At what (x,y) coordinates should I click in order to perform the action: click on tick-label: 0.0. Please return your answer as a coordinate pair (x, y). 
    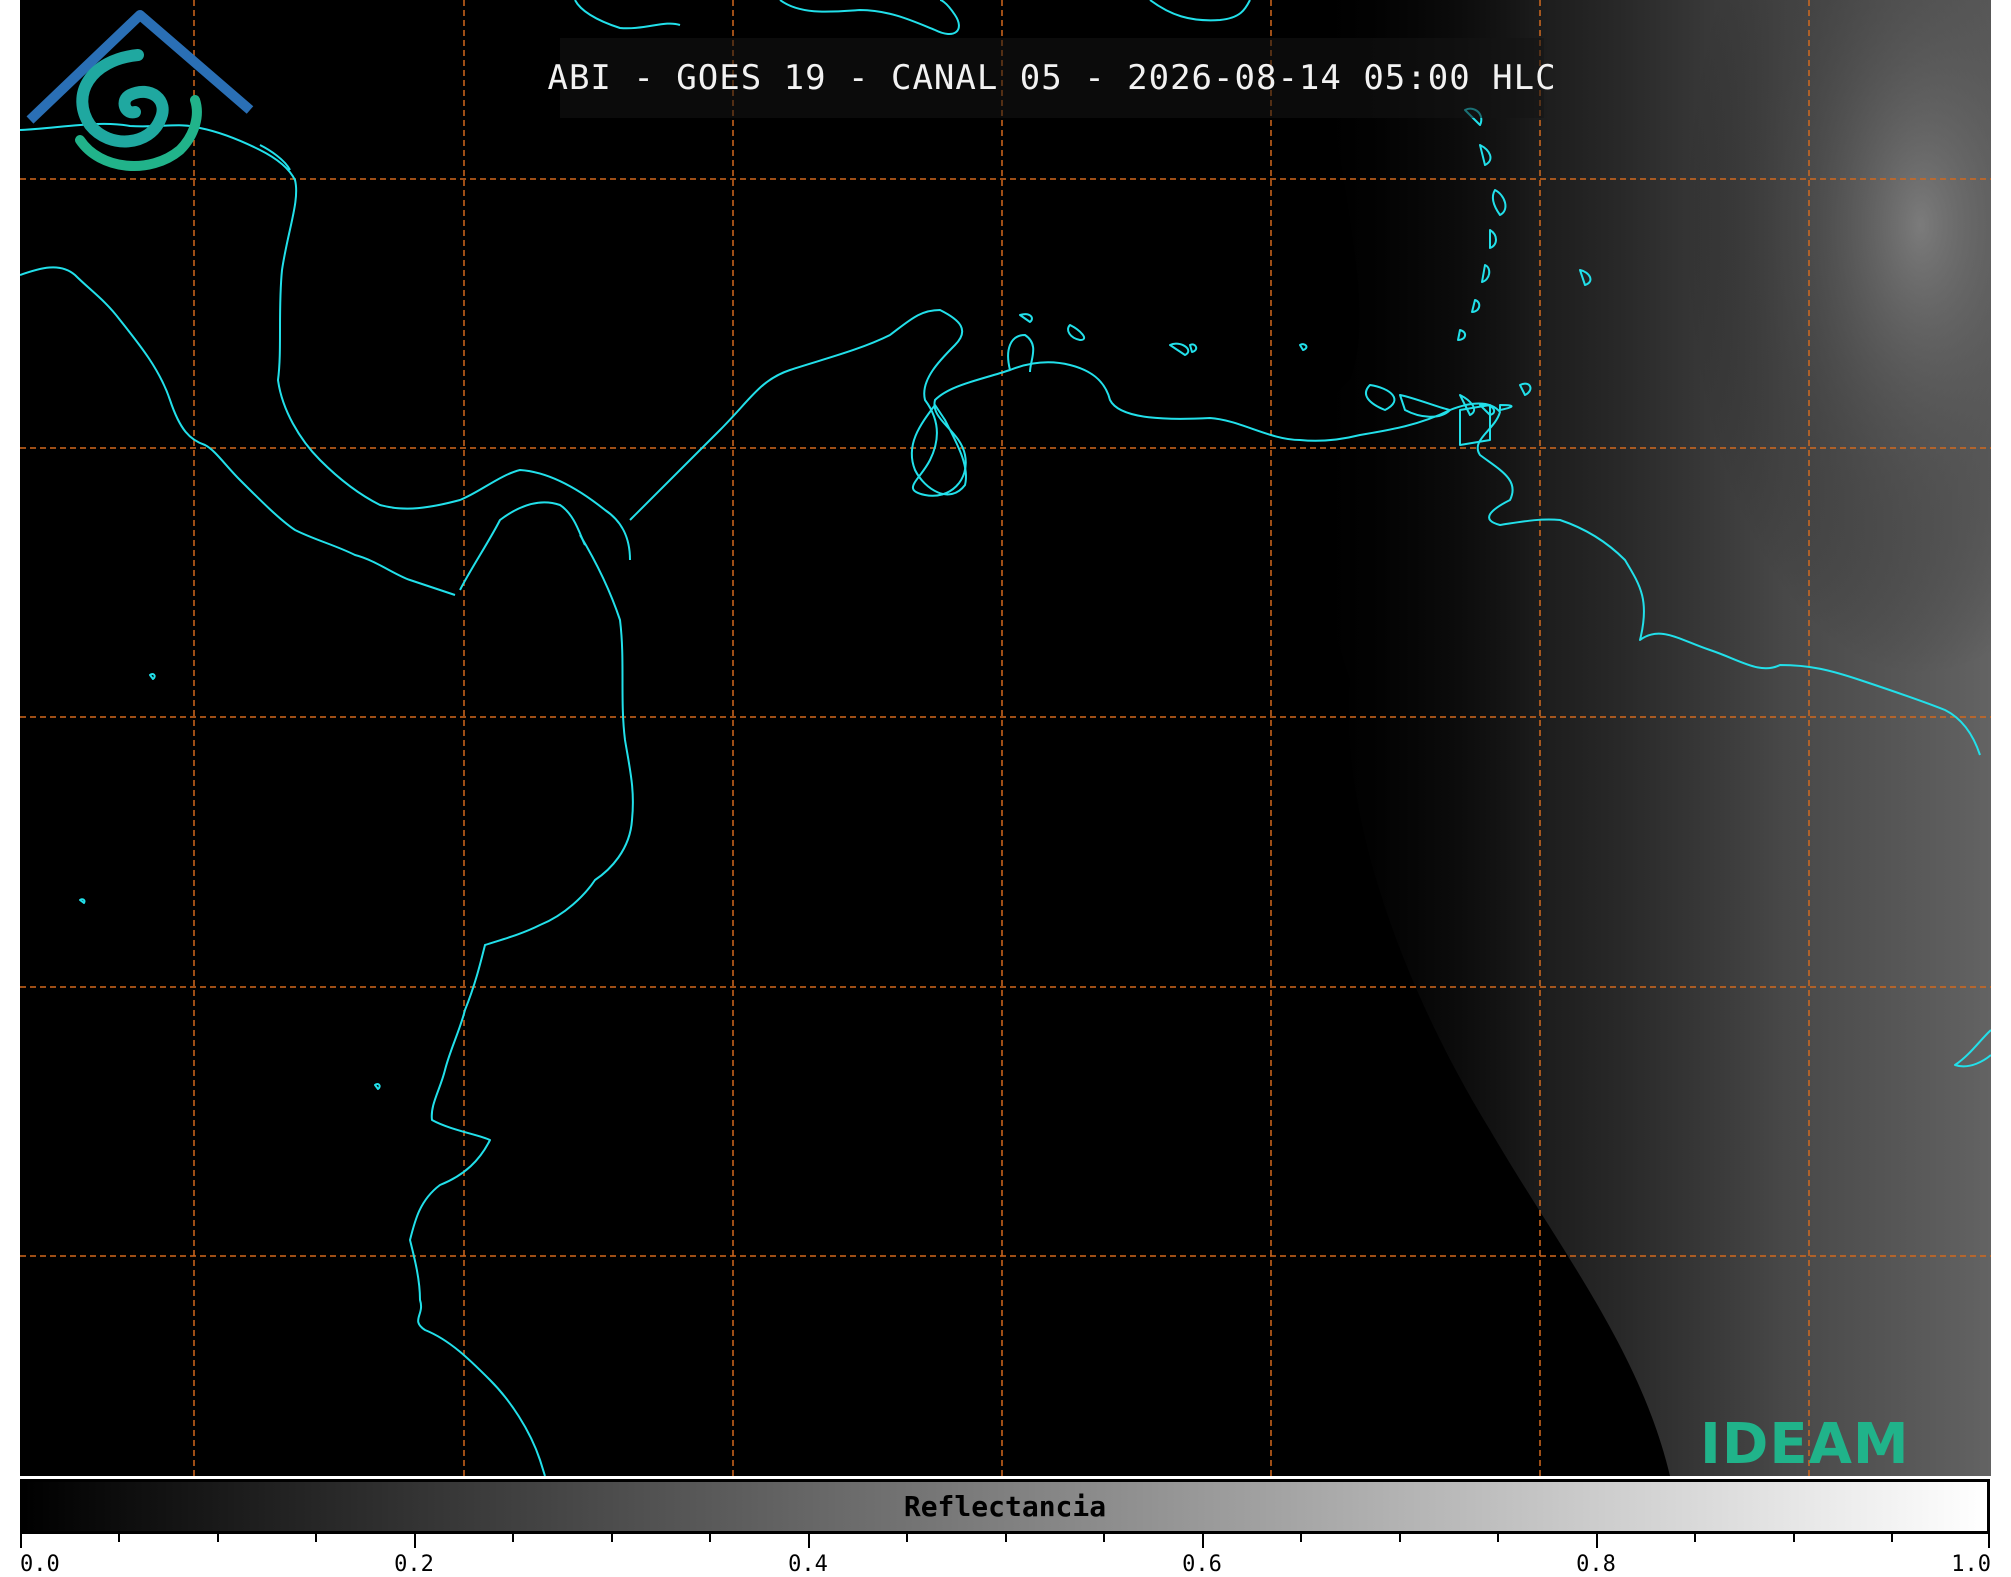
    Looking at the image, I should click on (40, 1564).